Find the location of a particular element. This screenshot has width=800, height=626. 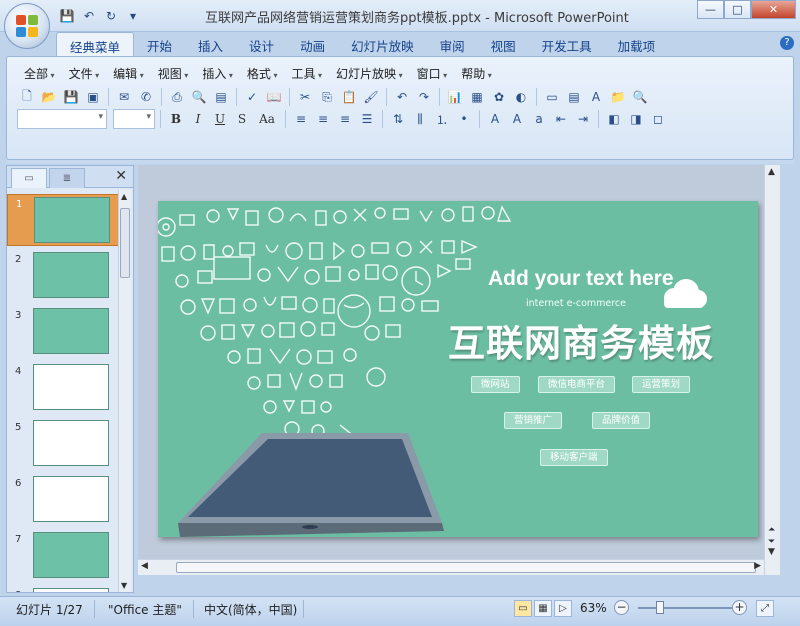

maximize-button: □ is located at coordinates (737, 9).